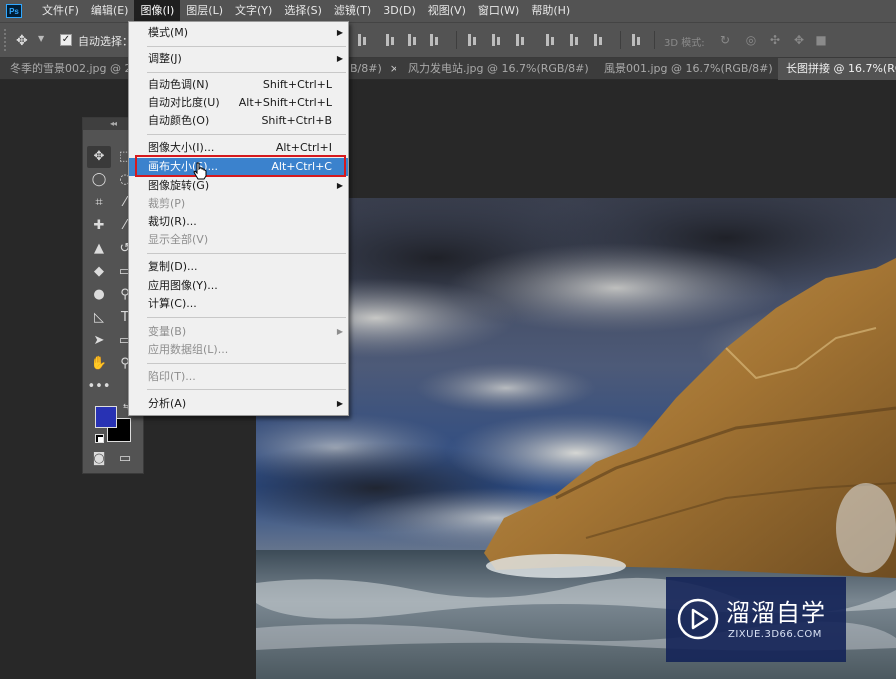 The image size is (896, 679). Describe the element at coordinates (168, 32) in the screenshot. I see `menu-item-label: 模式(M)` at that location.